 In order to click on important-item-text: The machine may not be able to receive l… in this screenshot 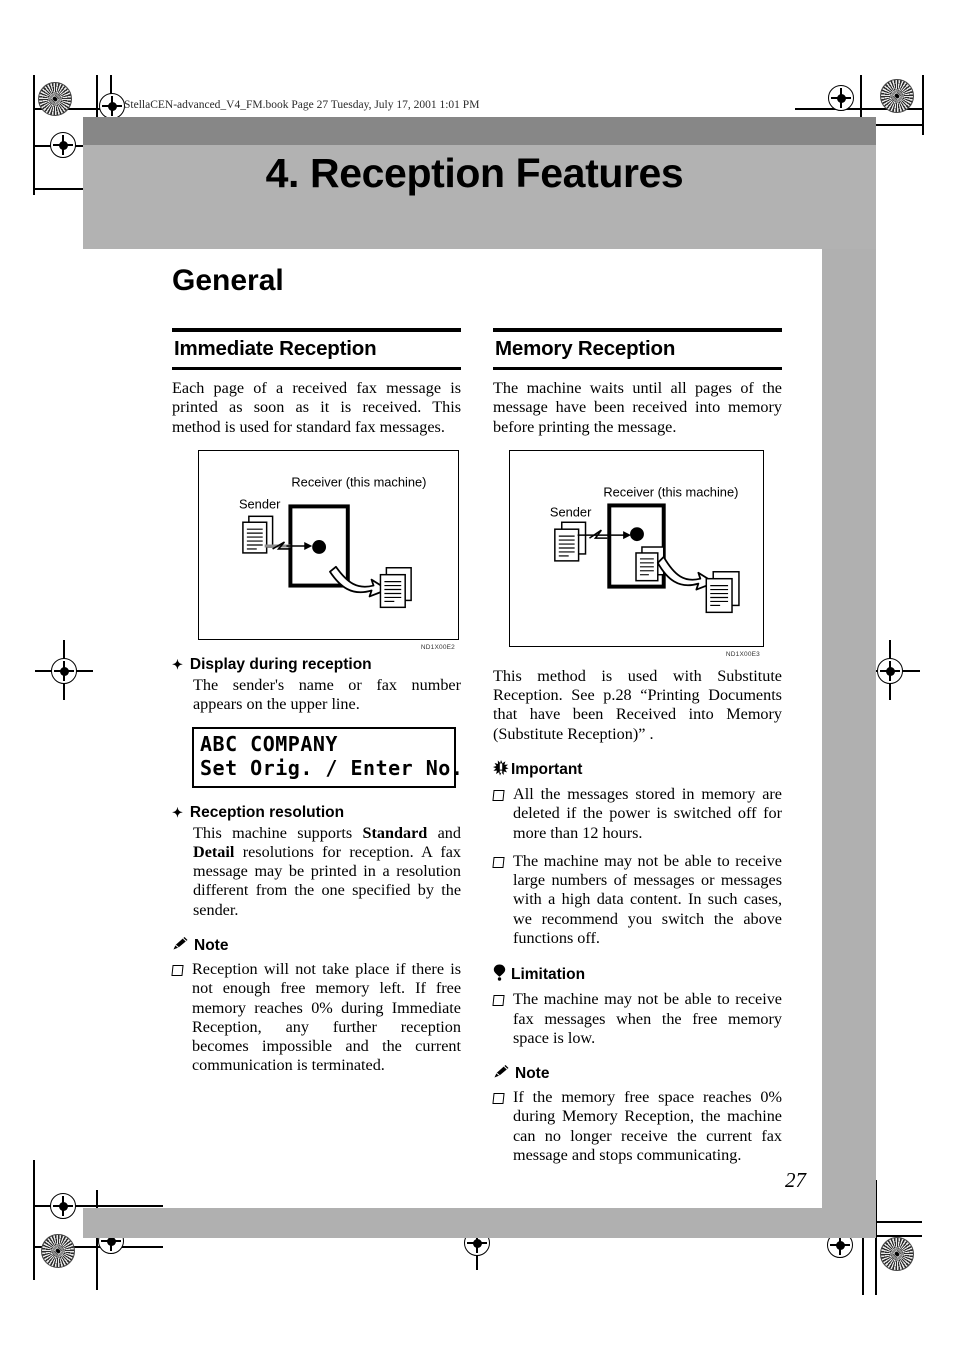, I will do `click(647, 899)`.